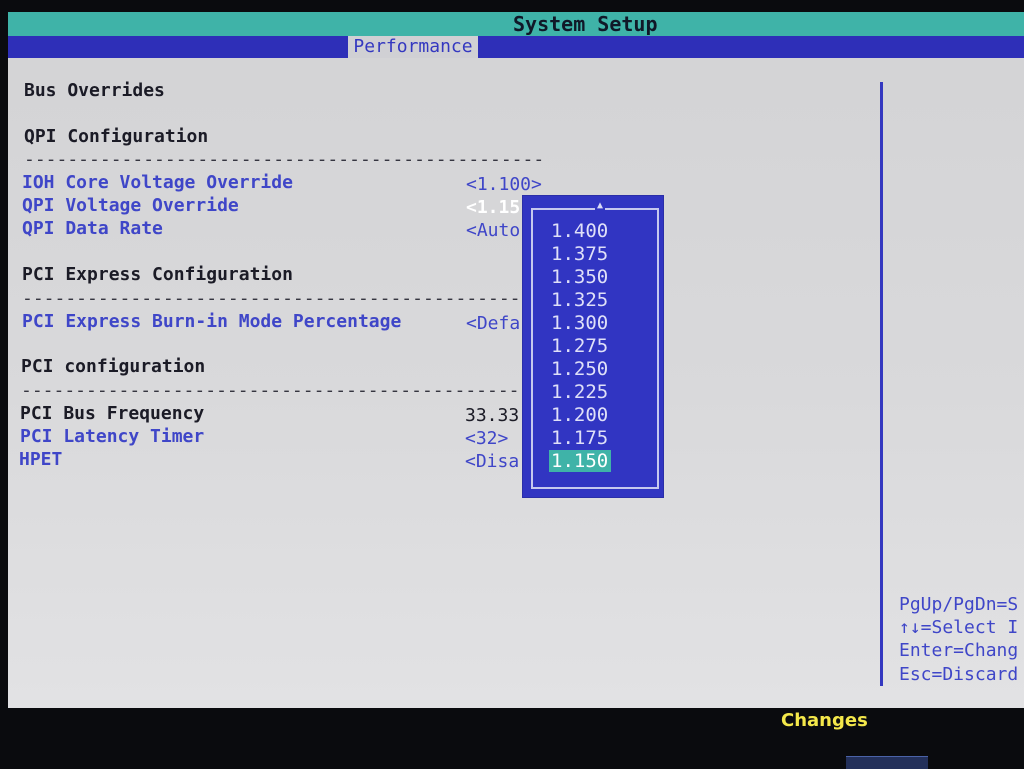 The image size is (1024, 769). What do you see at coordinates (959, 650) in the screenshot?
I see `help-enter: Enter=Chang` at bounding box center [959, 650].